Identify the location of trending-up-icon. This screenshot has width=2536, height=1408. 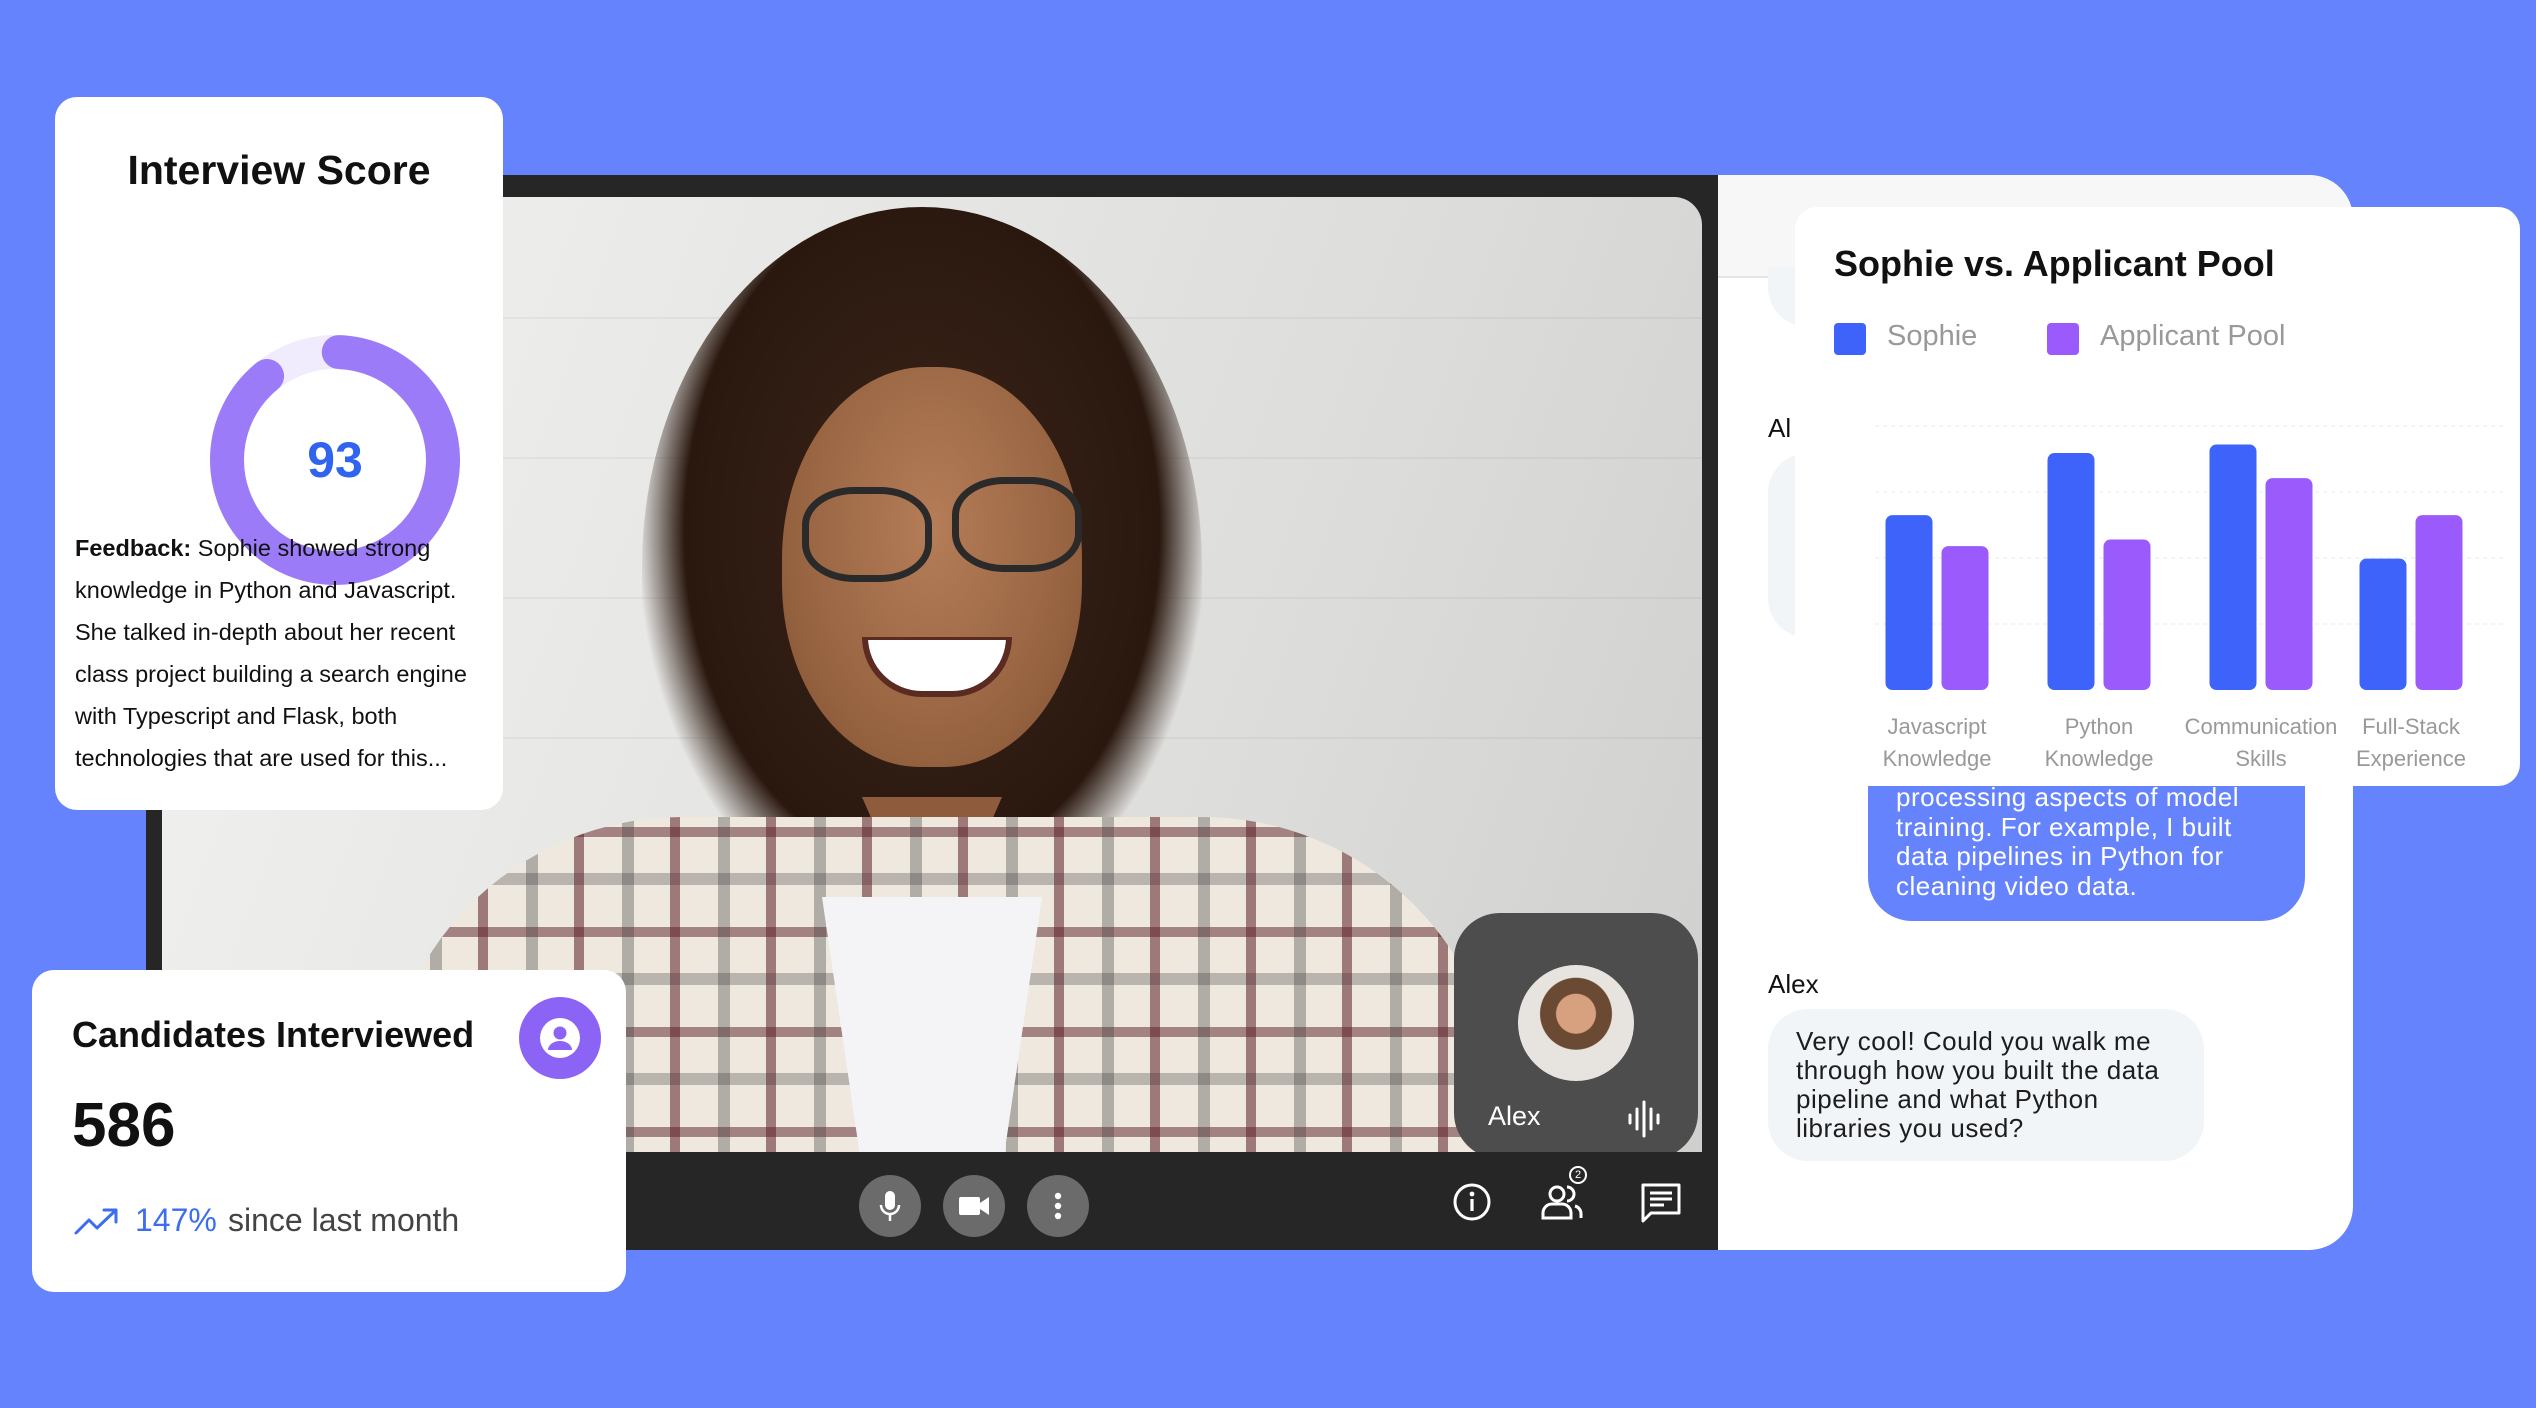
(96, 1221).